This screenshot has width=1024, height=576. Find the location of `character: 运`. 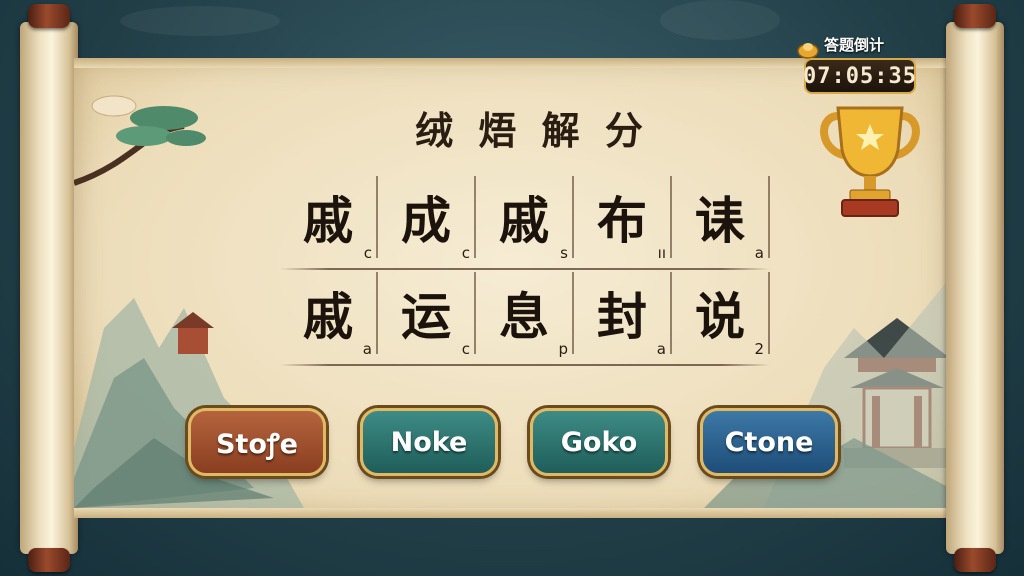

character: 运 is located at coordinates (426, 316).